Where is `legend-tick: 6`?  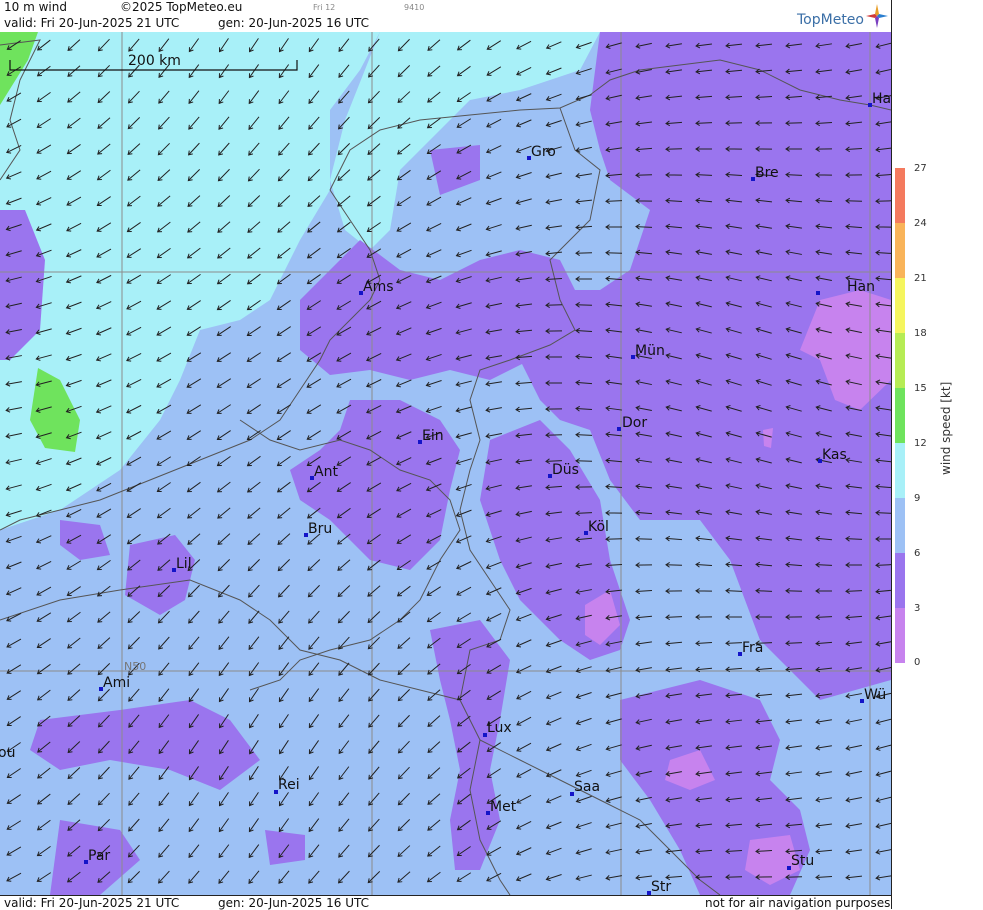
legend-tick: 6 is located at coordinates (917, 553).